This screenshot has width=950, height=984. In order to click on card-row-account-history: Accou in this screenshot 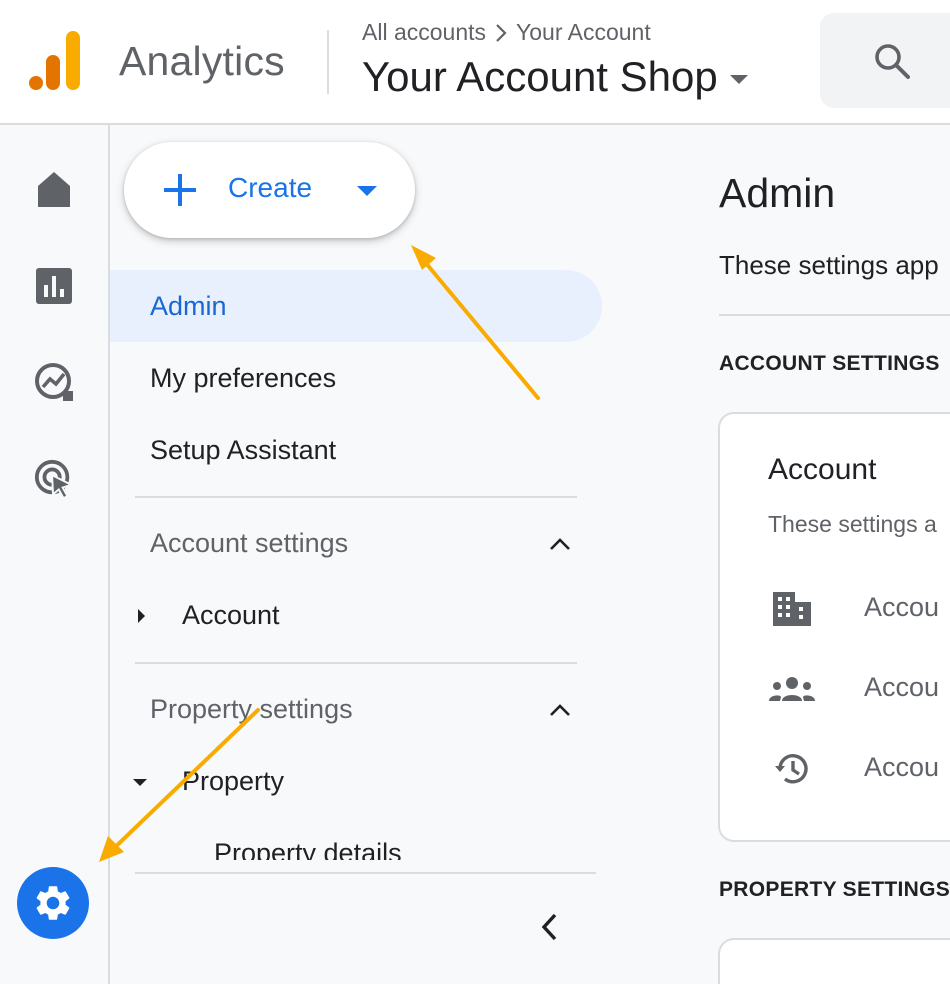, I will do `click(901, 767)`.